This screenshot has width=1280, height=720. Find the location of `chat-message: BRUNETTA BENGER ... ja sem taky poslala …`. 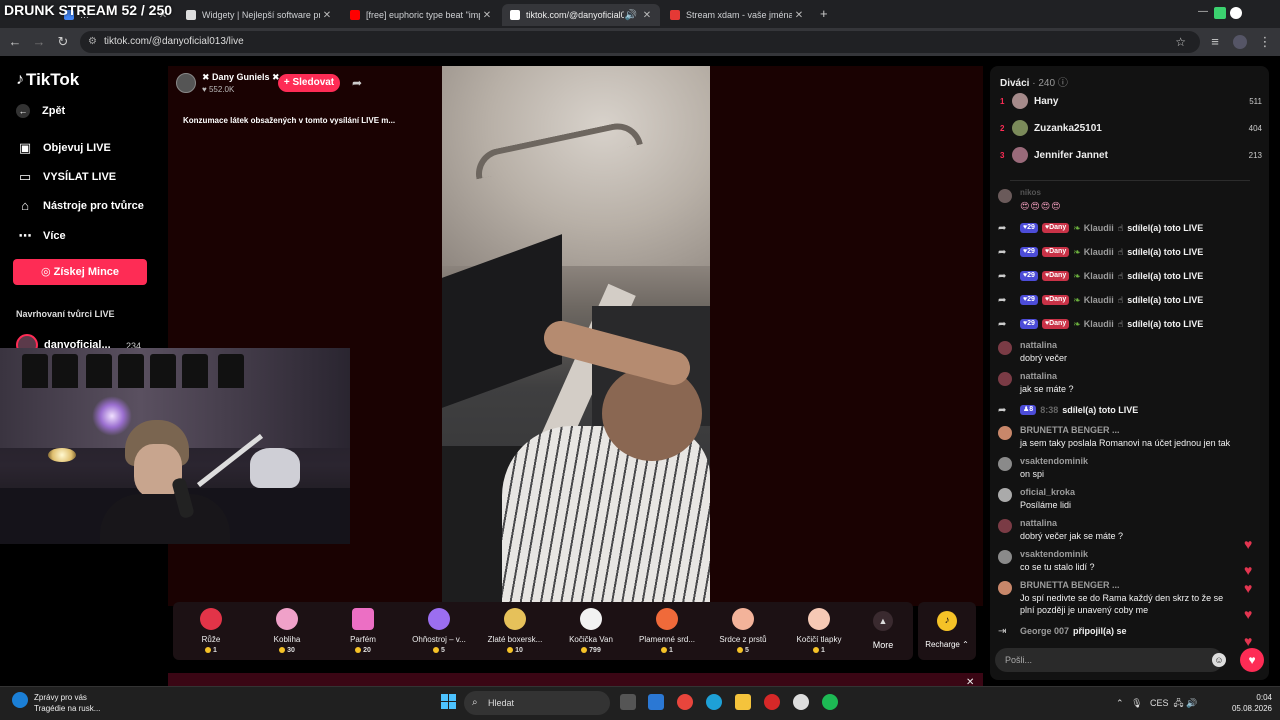

chat-message: BRUNETTA BENGER ... ja sem taky poslala … is located at coordinates (1130, 439).